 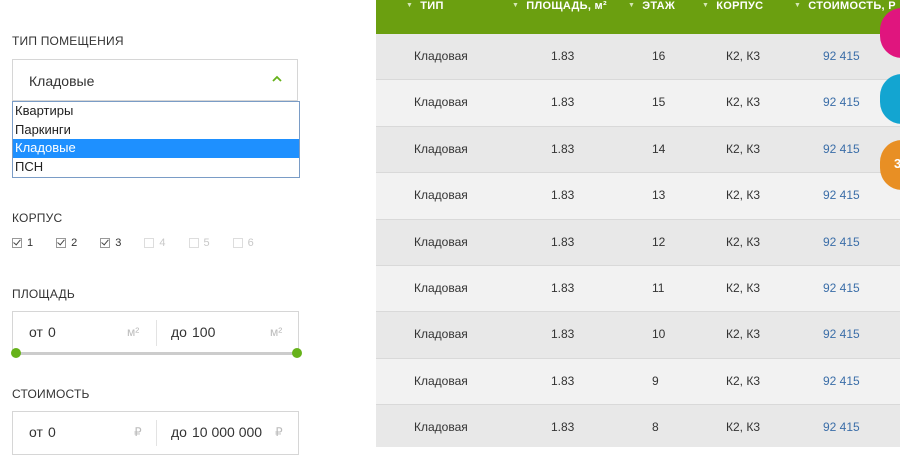 I want to click on area-slider-max-handle, so click(x=297, y=353).